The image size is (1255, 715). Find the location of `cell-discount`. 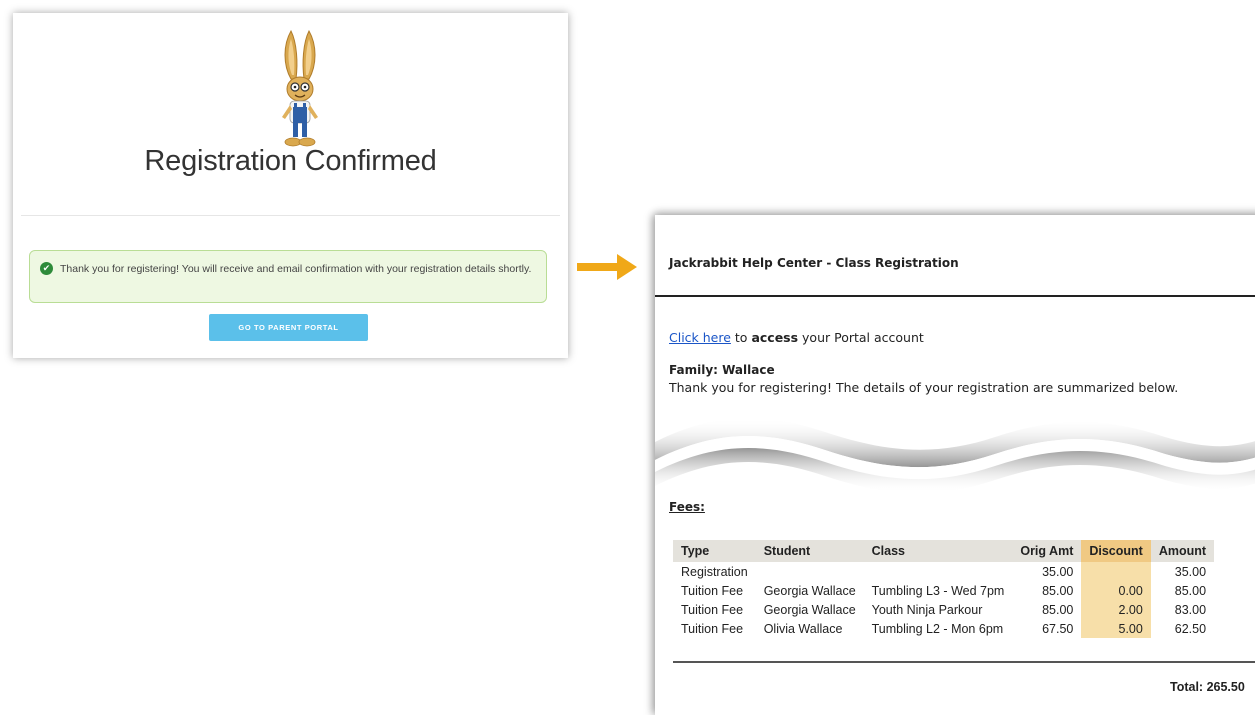

cell-discount is located at coordinates (1116, 571).